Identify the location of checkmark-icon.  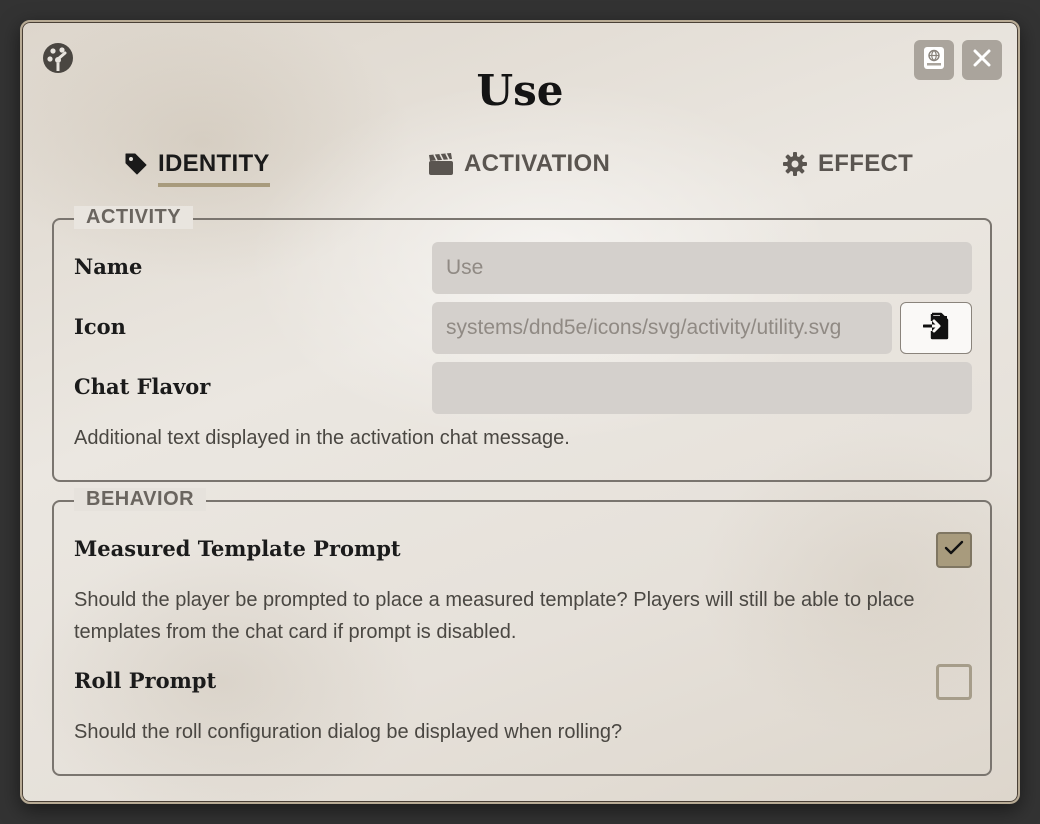
(954, 550).